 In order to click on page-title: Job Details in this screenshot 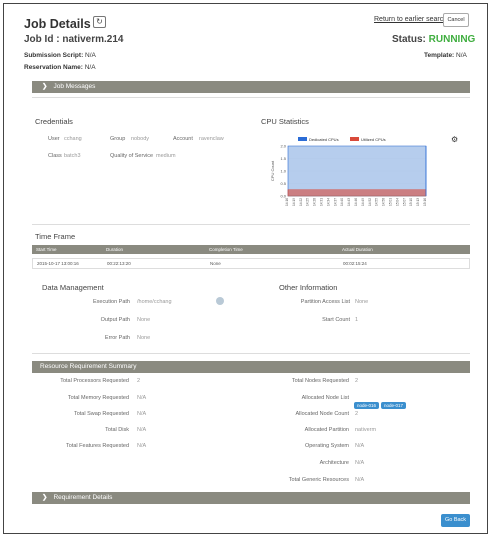, I will do `click(57, 24)`.